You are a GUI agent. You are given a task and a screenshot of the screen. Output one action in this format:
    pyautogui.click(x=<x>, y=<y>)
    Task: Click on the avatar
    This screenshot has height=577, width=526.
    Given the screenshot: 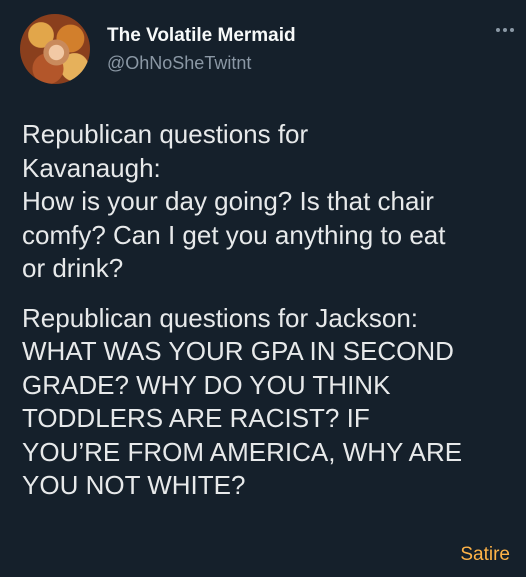 What is the action you would take?
    pyautogui.click(x=55, y=49)
    